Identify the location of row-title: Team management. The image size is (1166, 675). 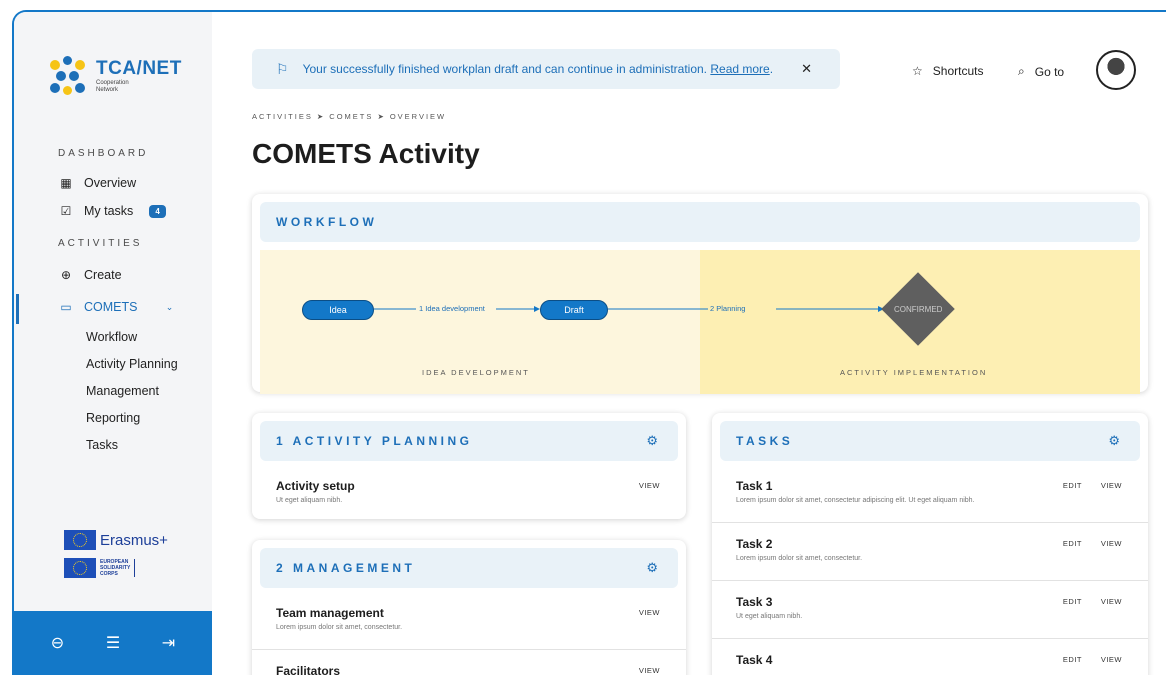
(330, 613).